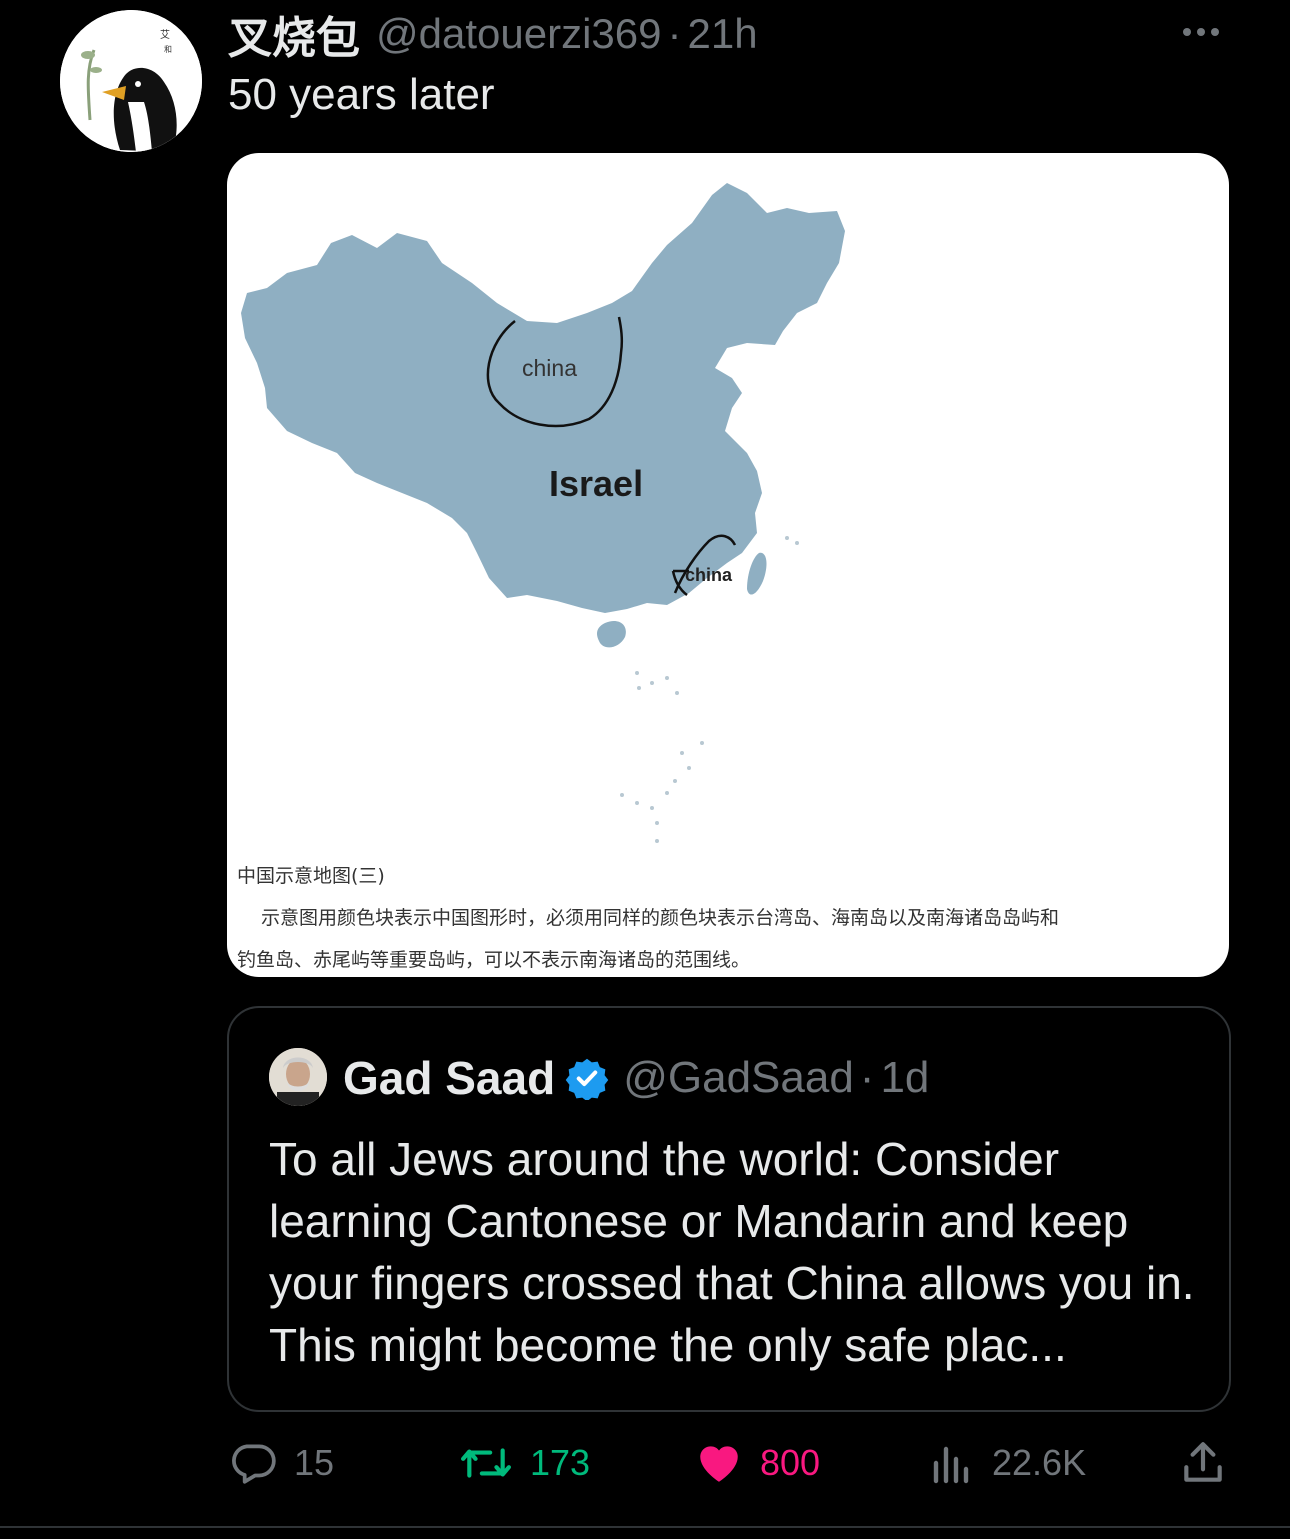  Describe the element at coordinates (1187, 32) in the screenshot. I see `more-horizontal-icon` at that location.